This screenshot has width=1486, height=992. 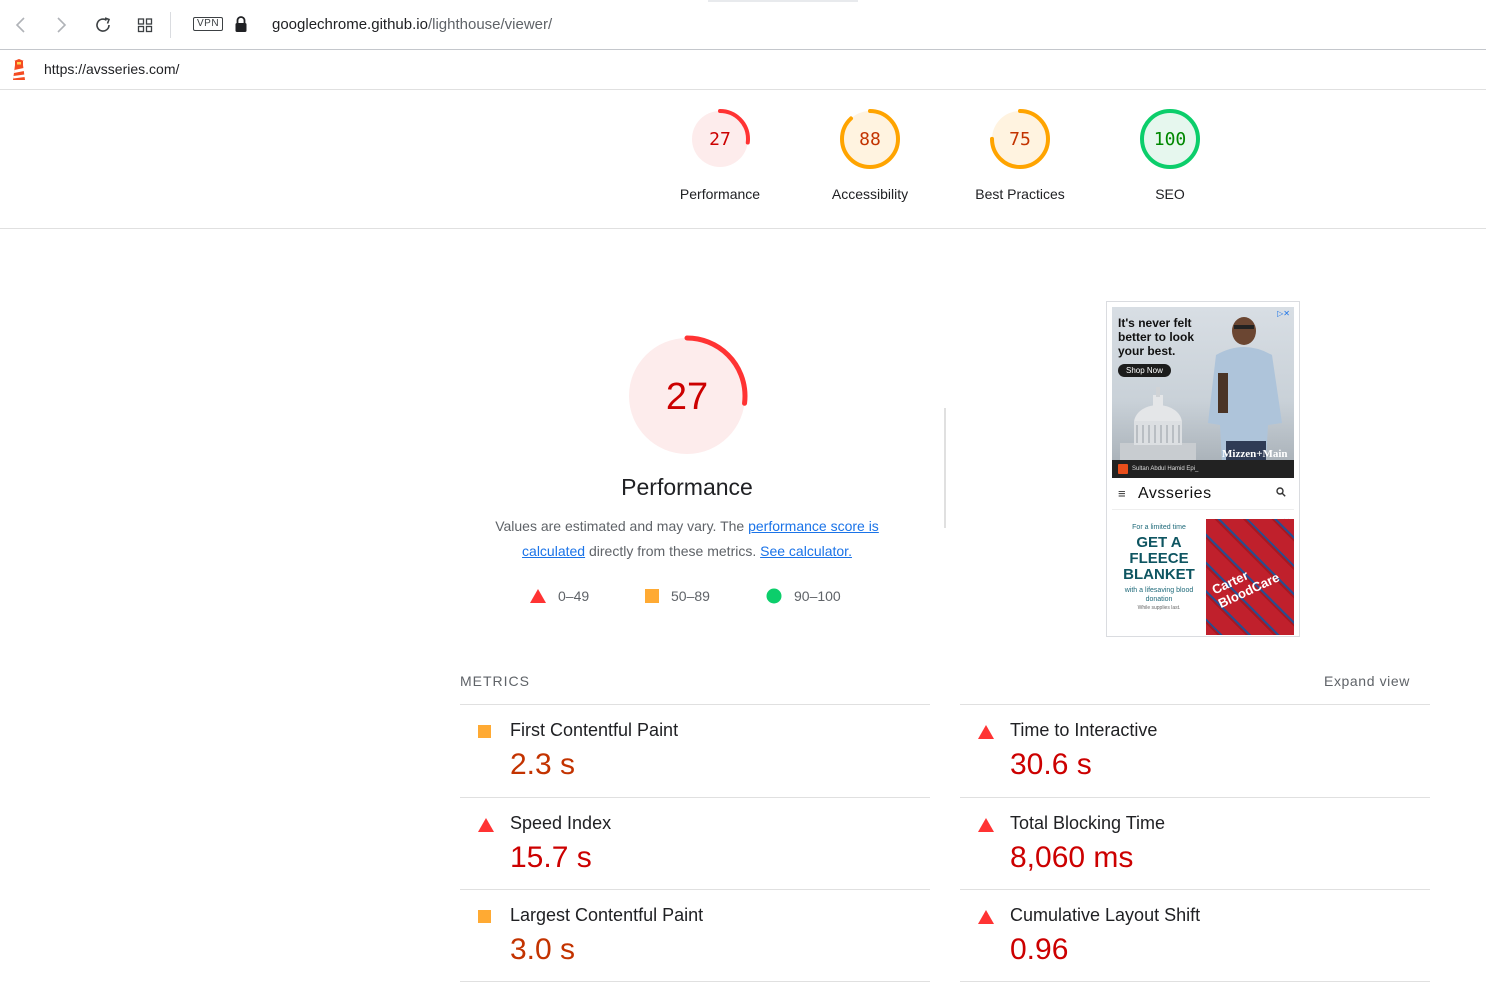 What do you see at coordinates (1051, 764) in the screenshot?
I see `metric-value: 30.6 s` at bounding box center [1051, 764].